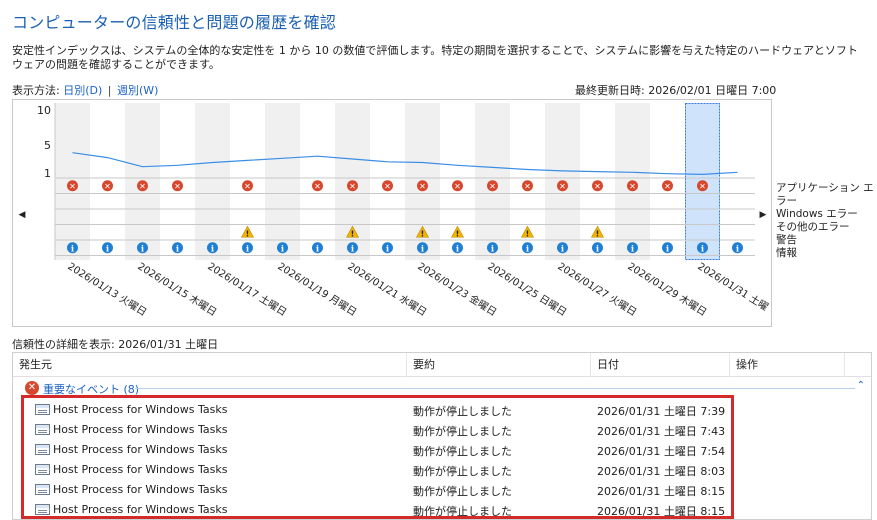 The width and height of the screenshot is (877, 520). What do you see at coordinates (786, 253) in the screenshot?
I see `legend-info: 情報` at bounding box center [786, 253].